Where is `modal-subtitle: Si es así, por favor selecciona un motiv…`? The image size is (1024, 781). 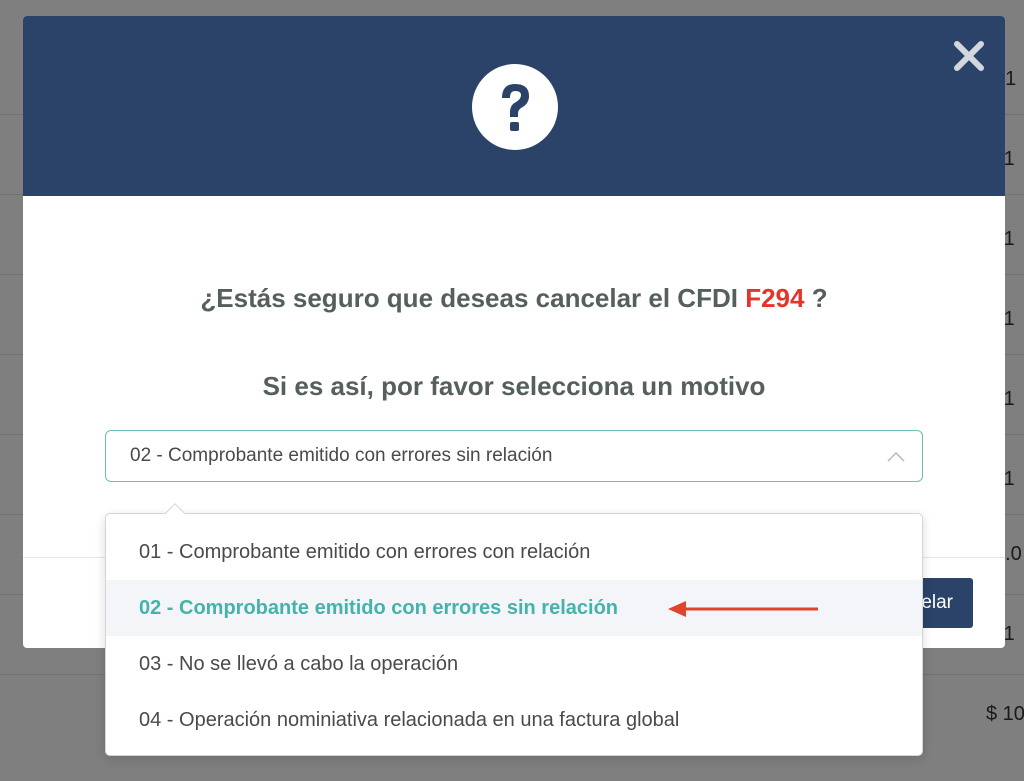 modal-subtitle: Si es así, por favor selecciona un motiv… is located at coordinates (514, 386).